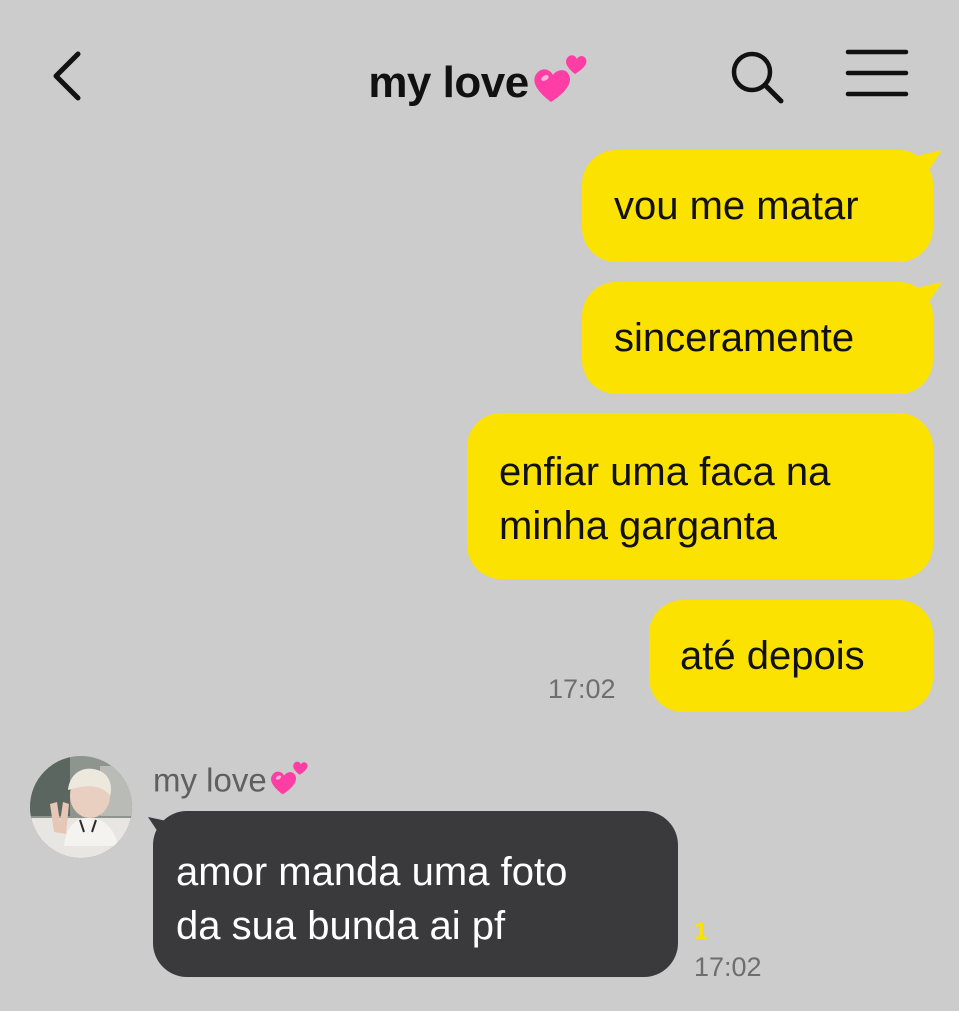 Image resolution: width=959 pixels, height=1011 pixels. I want to click on message-text-line: minha garganta, so click(638, 526).